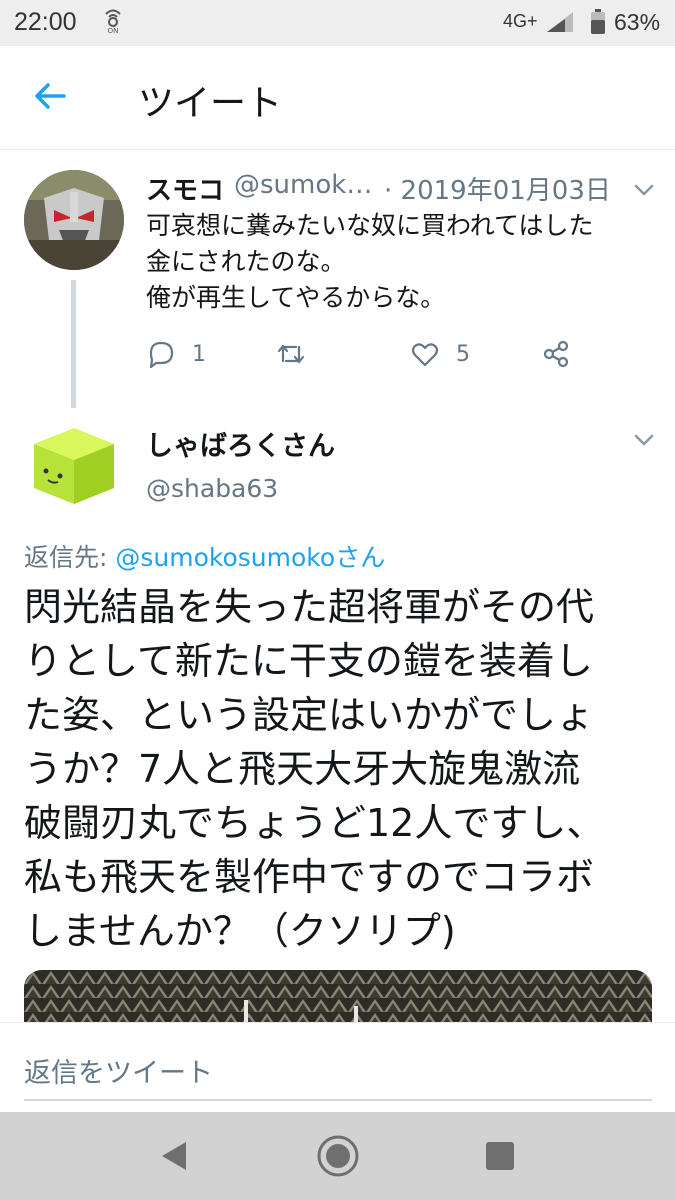 The width and height of the screenshot is (675, 1200). Describe the element at coordinates (118, 1070) in the screenshot. I see `reply-input-placeholder: 返信をツイート` at that location.